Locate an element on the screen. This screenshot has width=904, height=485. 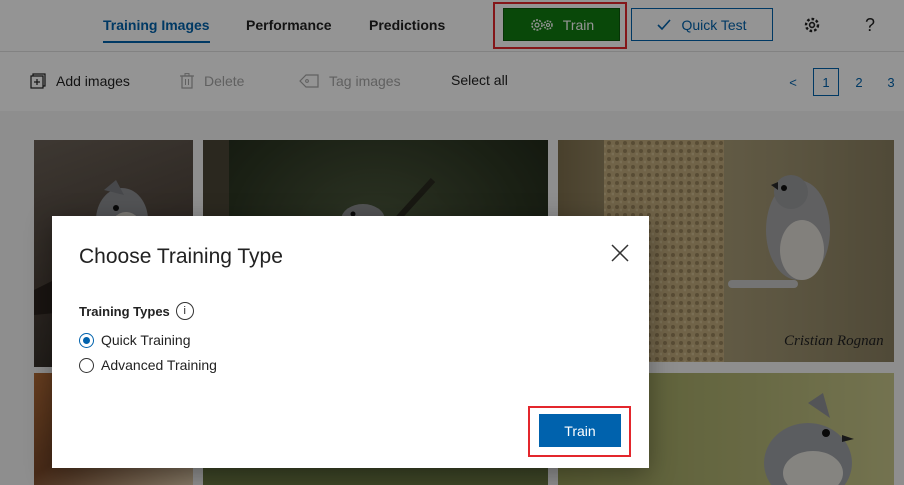
radio-label-quick-training: Quick Training is located at coordinates (146, 340).